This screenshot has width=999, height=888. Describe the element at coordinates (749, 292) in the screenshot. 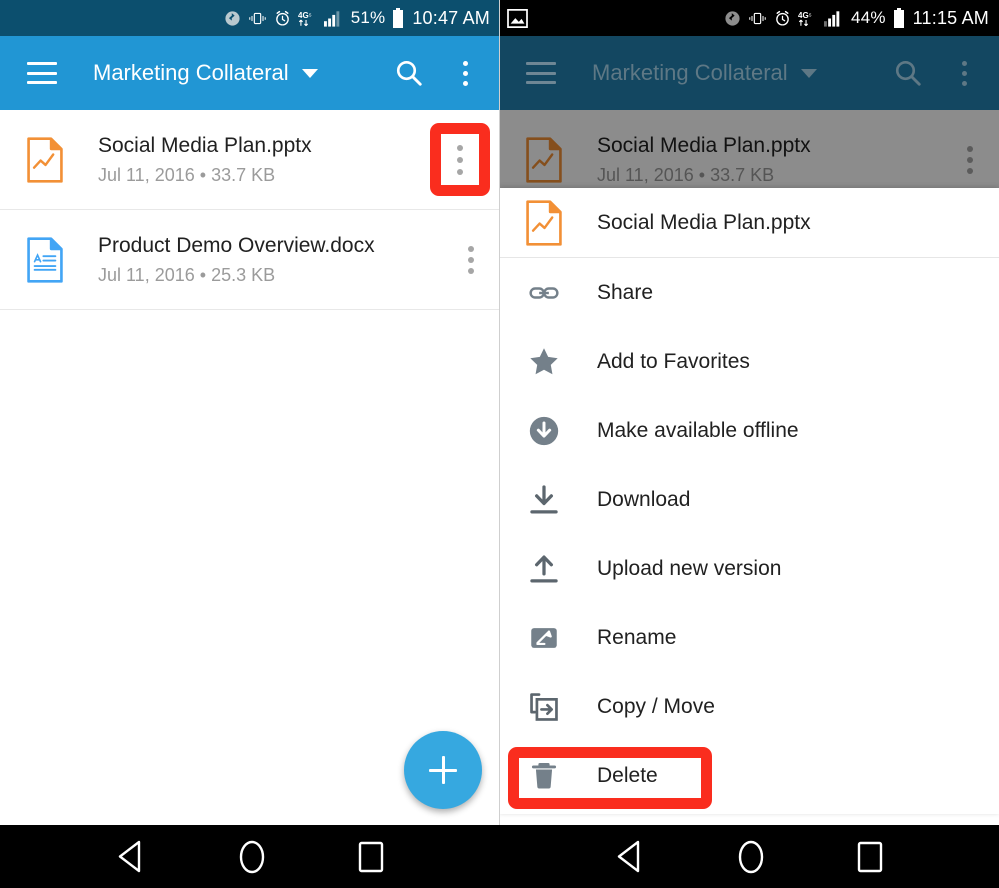

I see `menu-item-share: Share` at that location.